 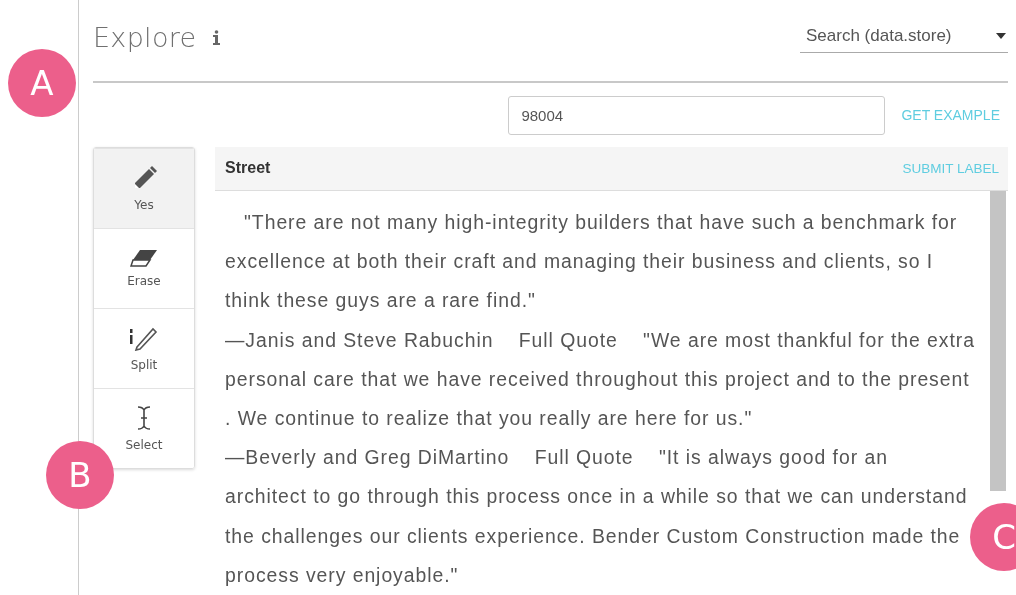 What do you see at coordinates (144, 268) in the screenshot?
I see `tool-button: Erase` at bounding box center [144, 268].